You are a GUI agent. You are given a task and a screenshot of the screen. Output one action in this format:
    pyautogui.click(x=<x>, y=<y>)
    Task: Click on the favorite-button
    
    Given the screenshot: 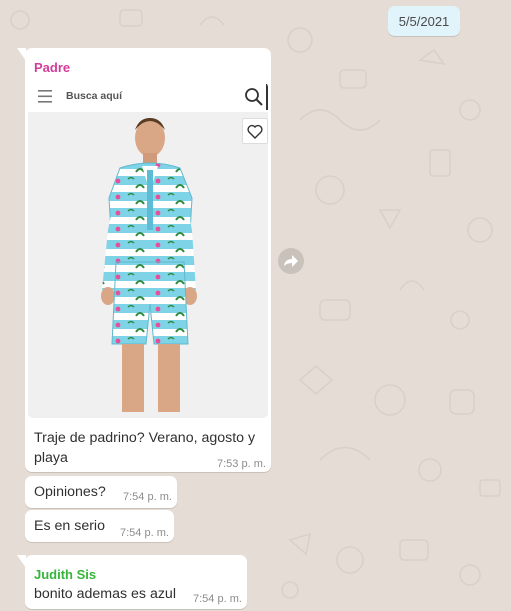 What is the action you would take?
    pyautogui.click(x=255, y=131)
    